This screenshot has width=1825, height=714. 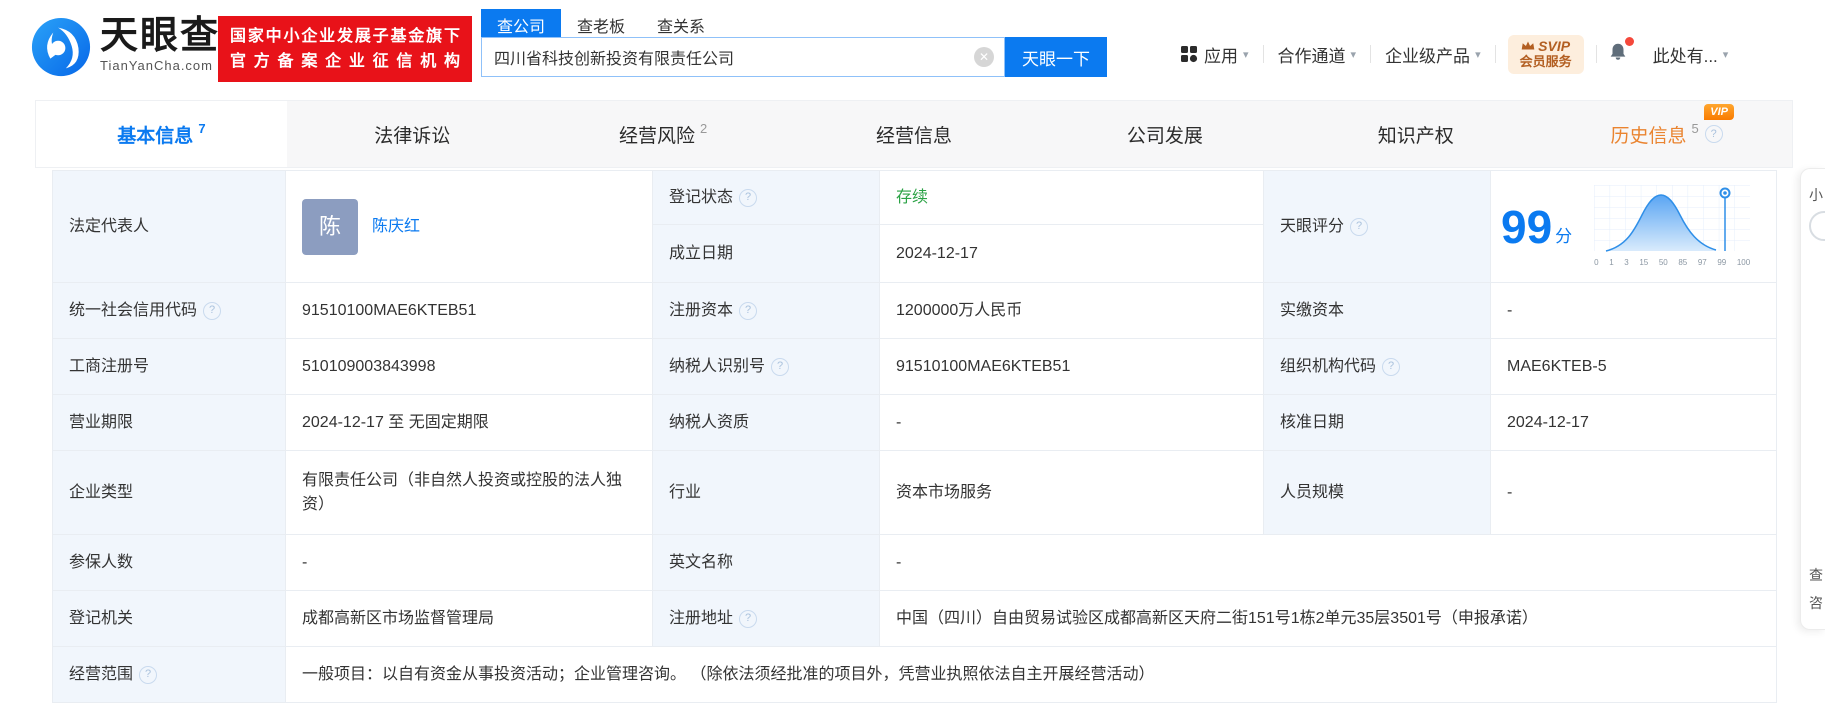 I want to click on tab-label: 基本信息, so click(x=155, y=136).